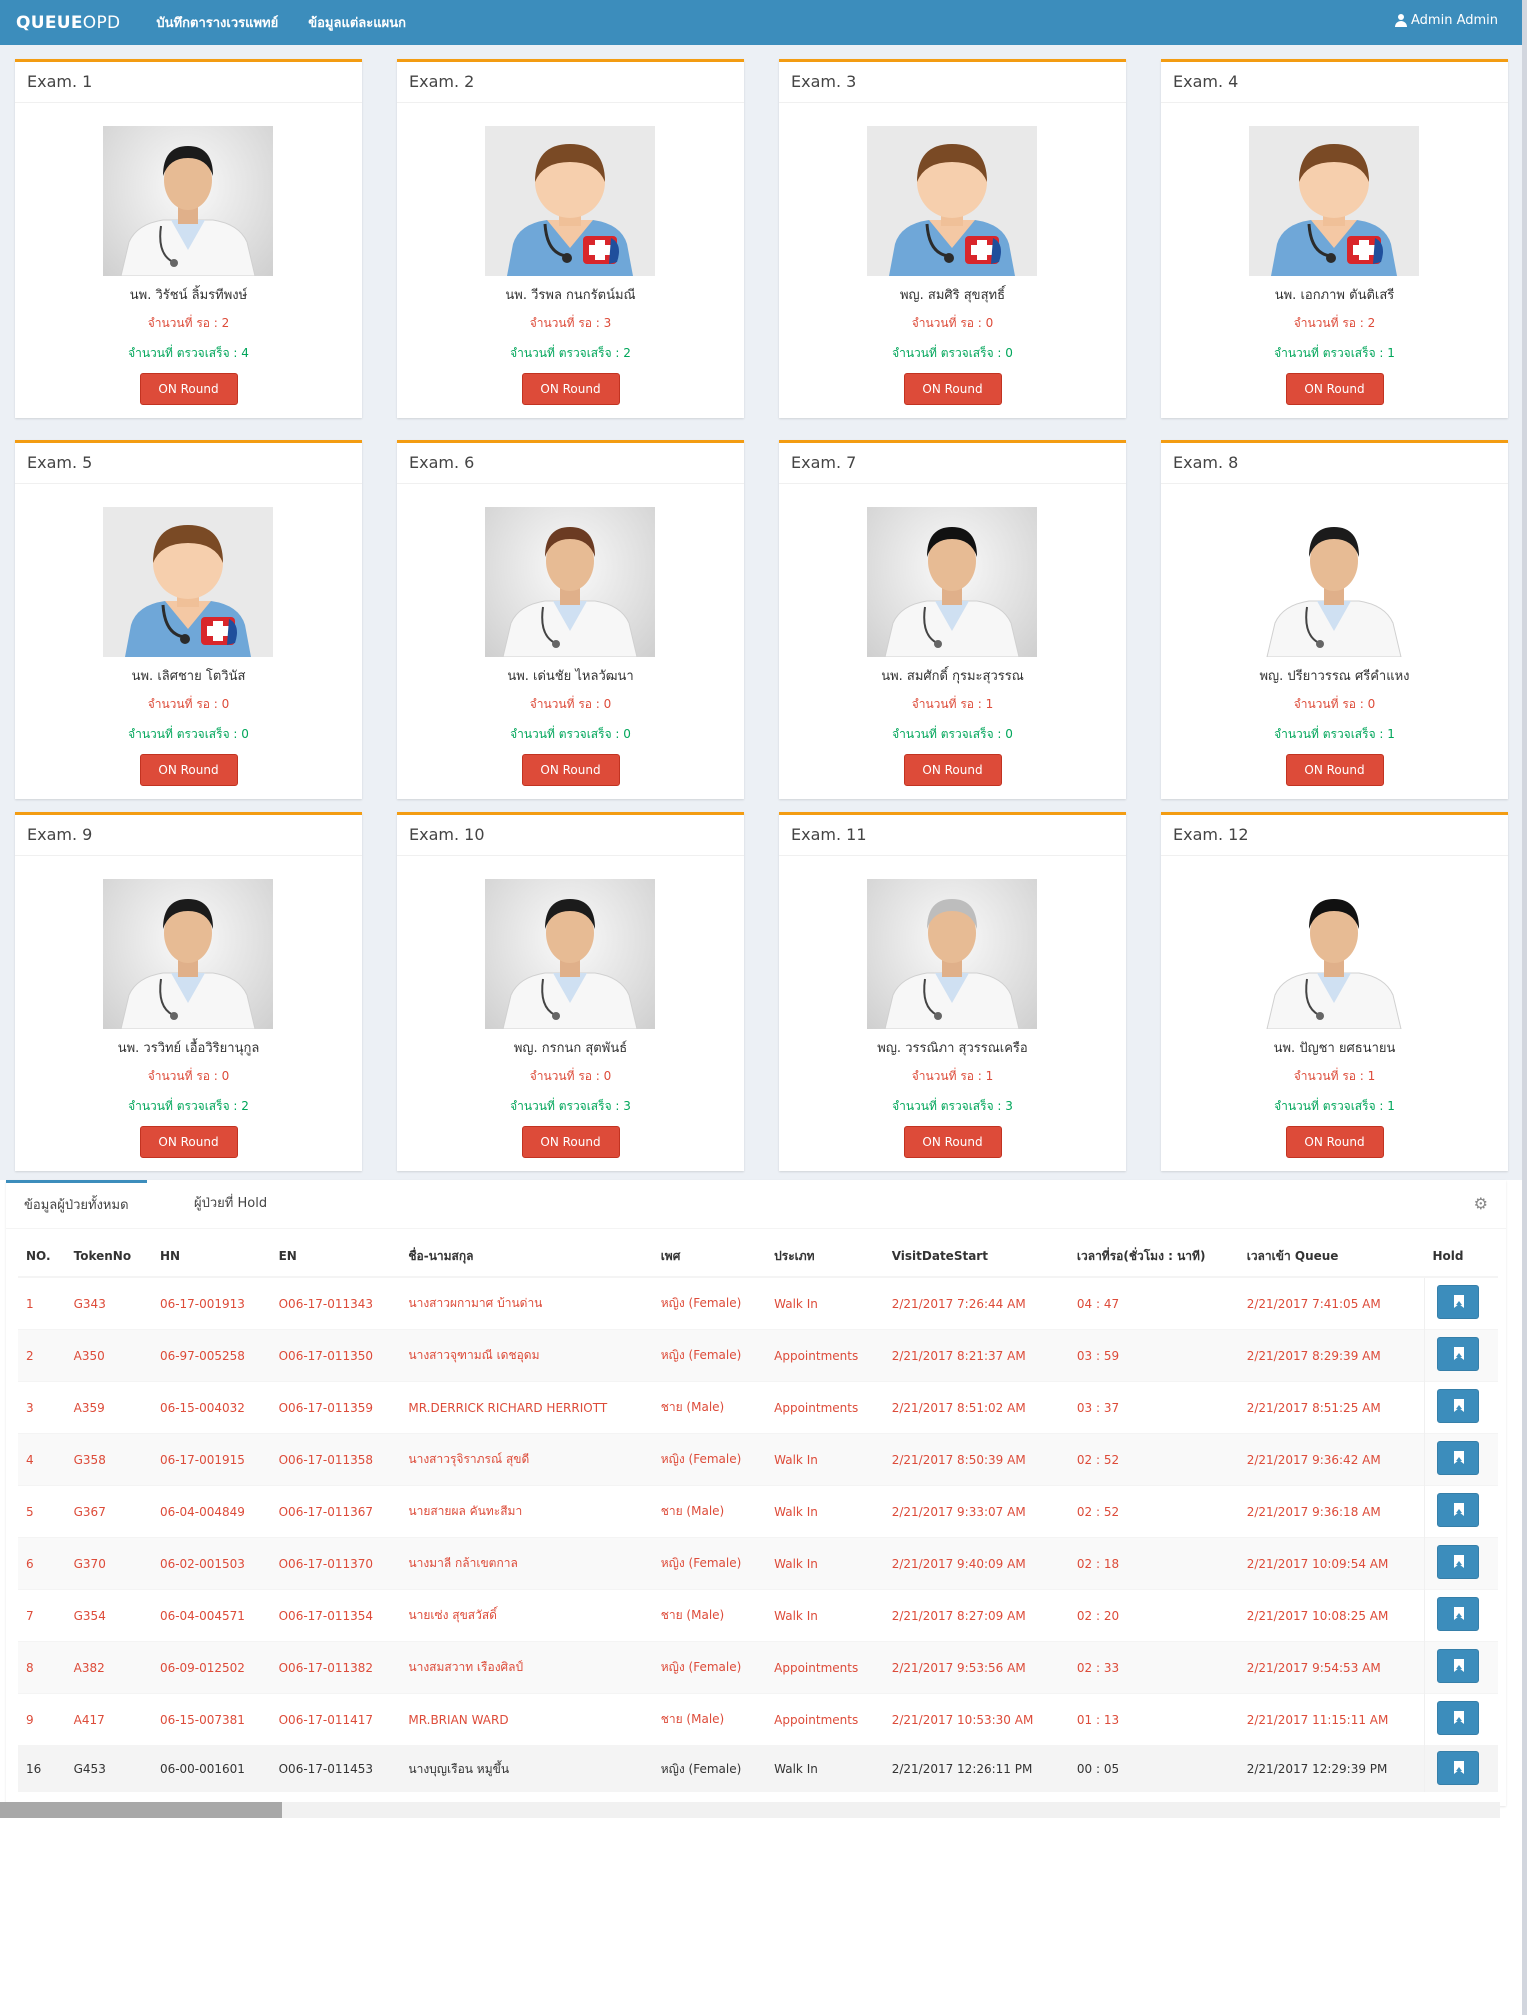 This screenshot has height=2015, width=1527. What do you see at coordinates (526, 1768) in the screenshot?
I see `table-cell: นางบุญเรือน หมูขึ้น` at bounding box center [526, 1768].